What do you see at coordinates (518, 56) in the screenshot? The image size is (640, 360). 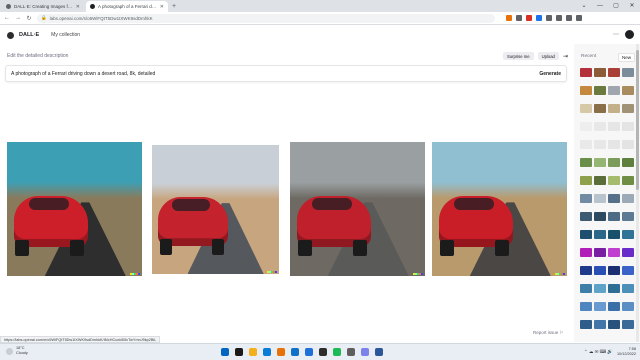 I see `surprise-me-button: Surprise me` at bounding box center [518, 56].